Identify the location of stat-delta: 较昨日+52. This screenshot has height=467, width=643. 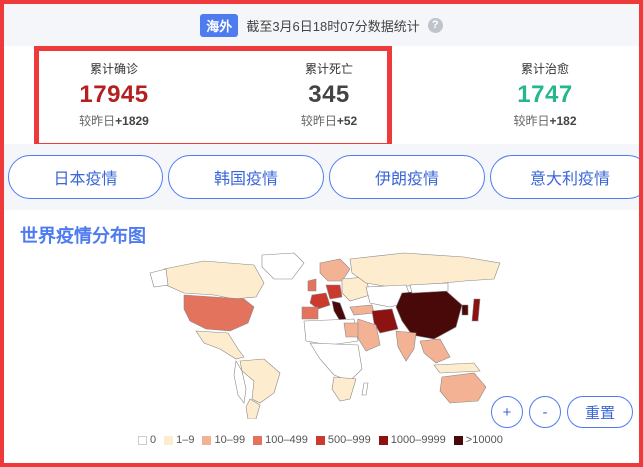
(329, 120).